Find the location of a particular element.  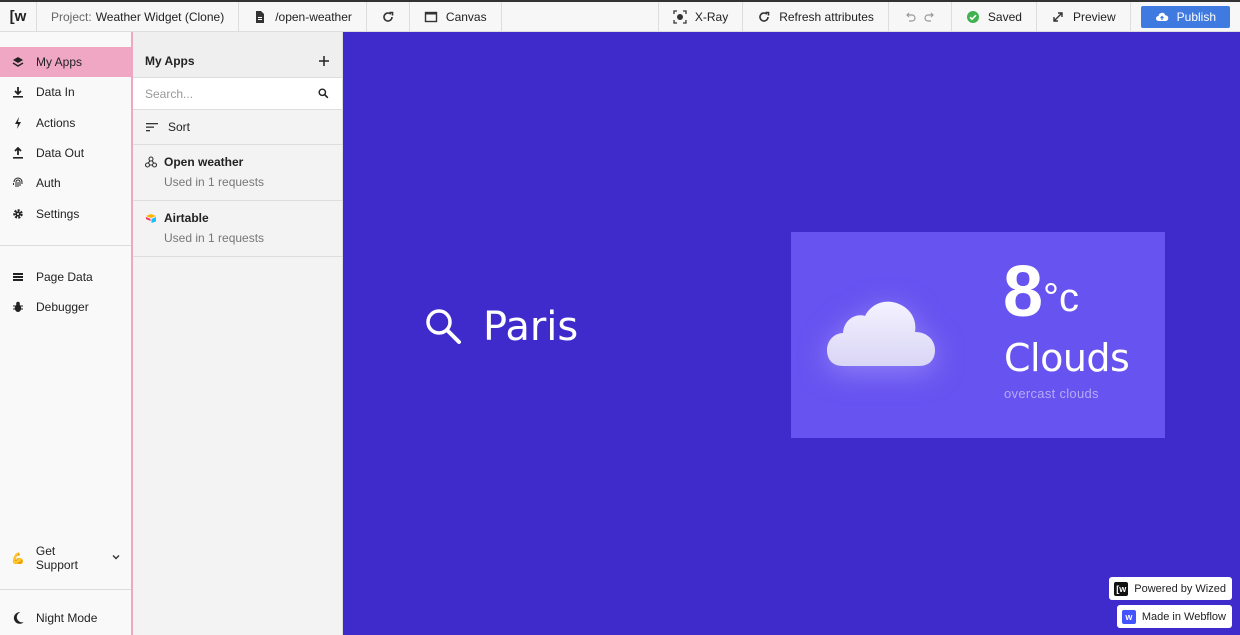

weather-condition: Clouds is located at coordinates (1067, 358).